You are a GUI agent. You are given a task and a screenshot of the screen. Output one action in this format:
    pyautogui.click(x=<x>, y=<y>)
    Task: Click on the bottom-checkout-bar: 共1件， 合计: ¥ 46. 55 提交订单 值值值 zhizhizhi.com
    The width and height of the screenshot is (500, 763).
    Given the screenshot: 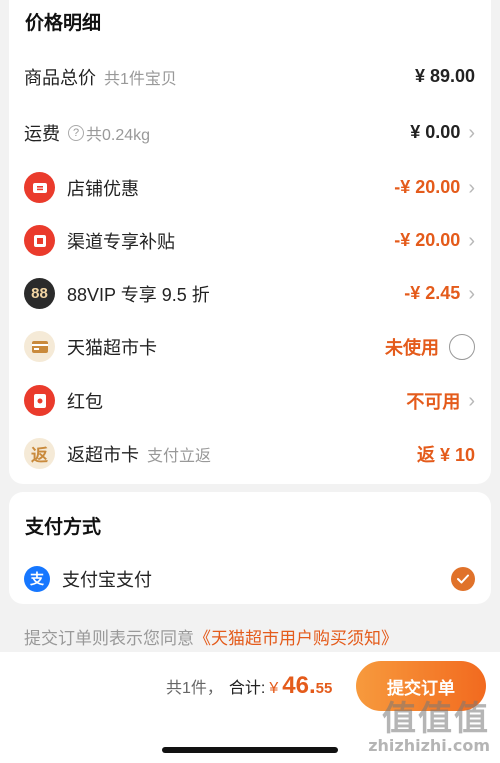 What is the action you would take?
    pyautogui.click(x=250, y=707)
    